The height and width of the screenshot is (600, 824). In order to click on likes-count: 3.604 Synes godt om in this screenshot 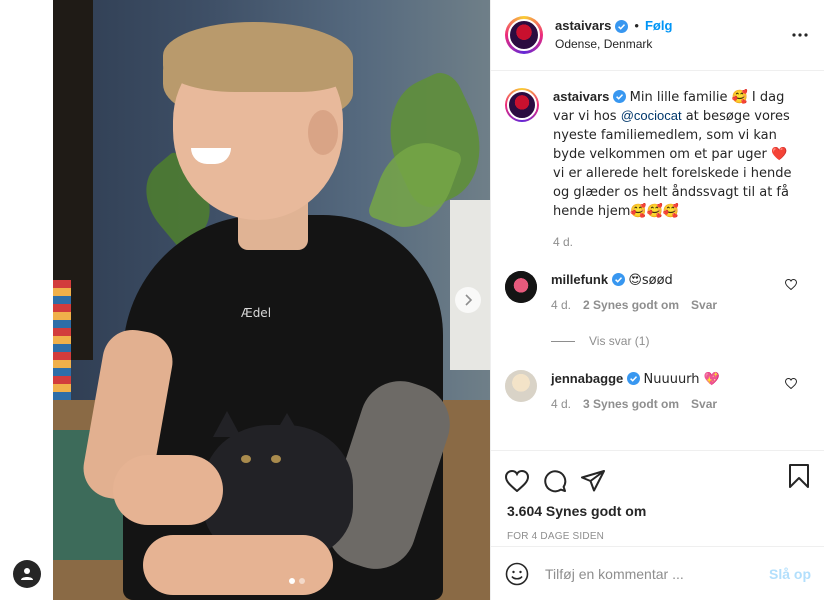, I will do `click(657, 510)`.